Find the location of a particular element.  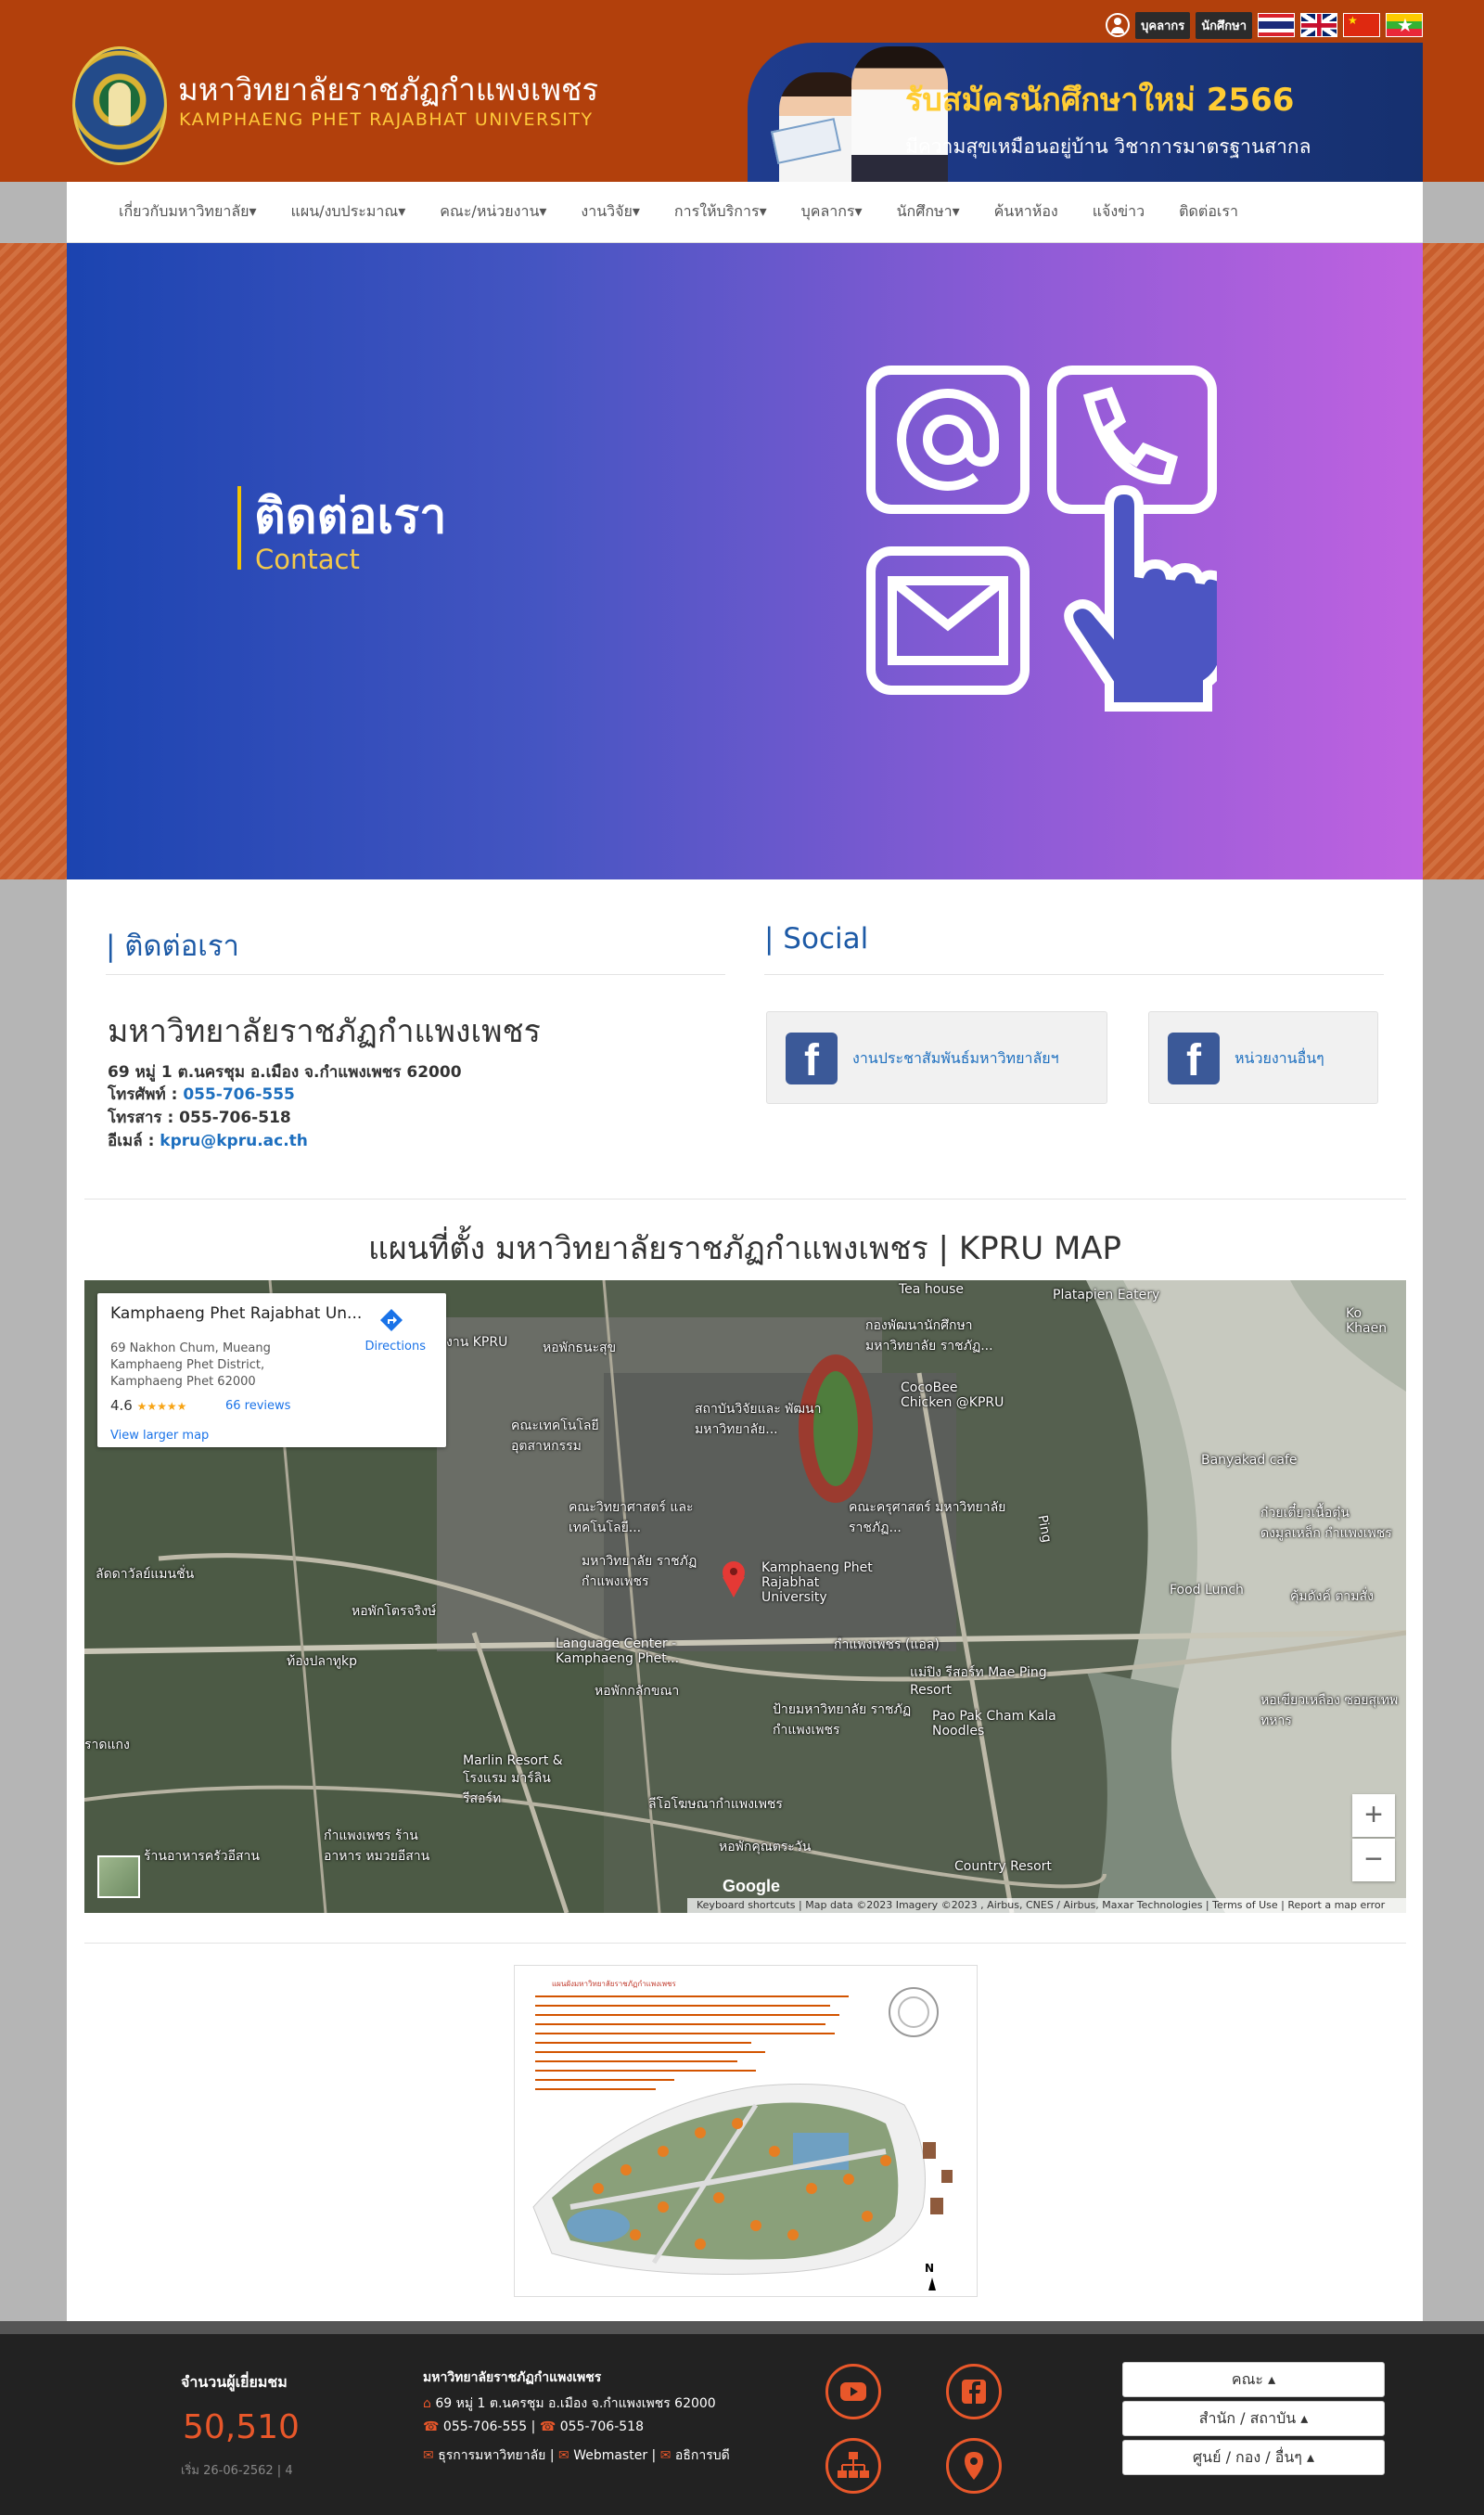

logo-title-thai: มหาวิทยาลัยราชภัฏกำแพงเพชร is located at coordinates (388, 89).